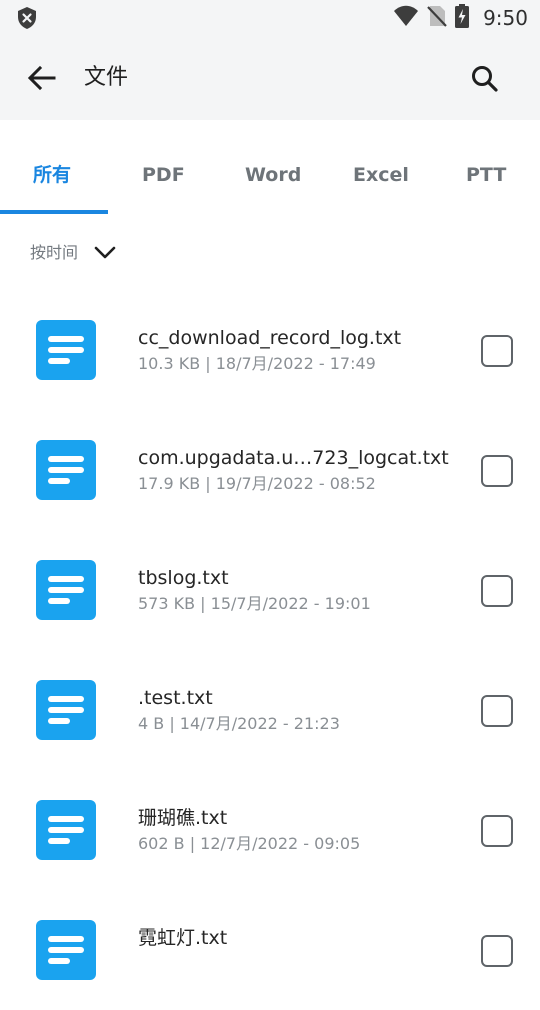  Describe the element at coordinates (27, 18) in the screenshot. I see `shield-icon` at that location.